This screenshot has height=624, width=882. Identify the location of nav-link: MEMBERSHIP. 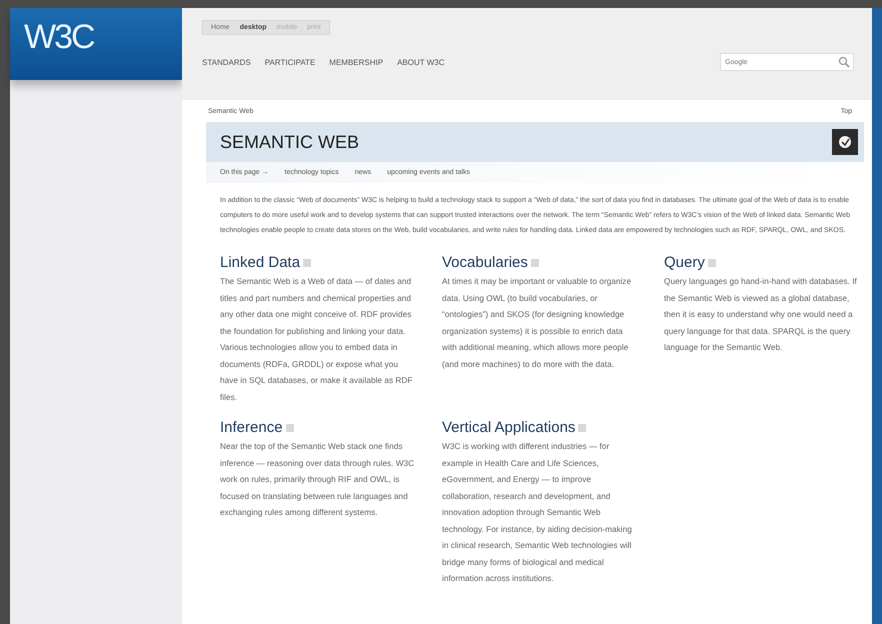
(356, 62).